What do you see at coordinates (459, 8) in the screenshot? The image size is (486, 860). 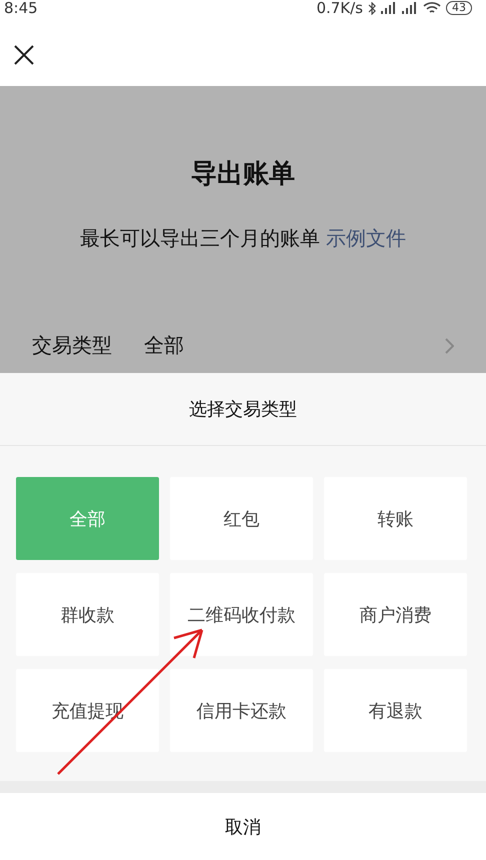 I see `battery-level: 43` at bounding box center [459, 8].